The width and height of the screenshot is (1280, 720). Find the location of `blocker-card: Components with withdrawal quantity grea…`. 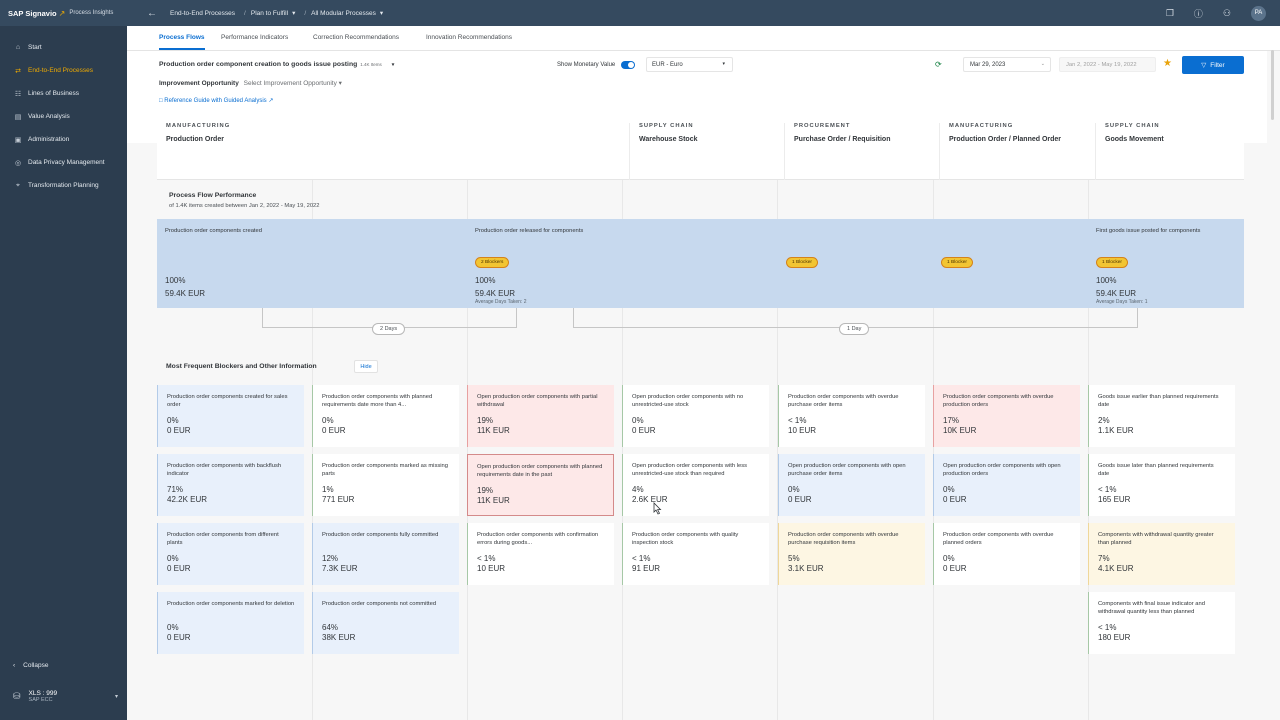

blocker-card: Components with withdrawal quantity grea… is located at coordinates (1161, 554).